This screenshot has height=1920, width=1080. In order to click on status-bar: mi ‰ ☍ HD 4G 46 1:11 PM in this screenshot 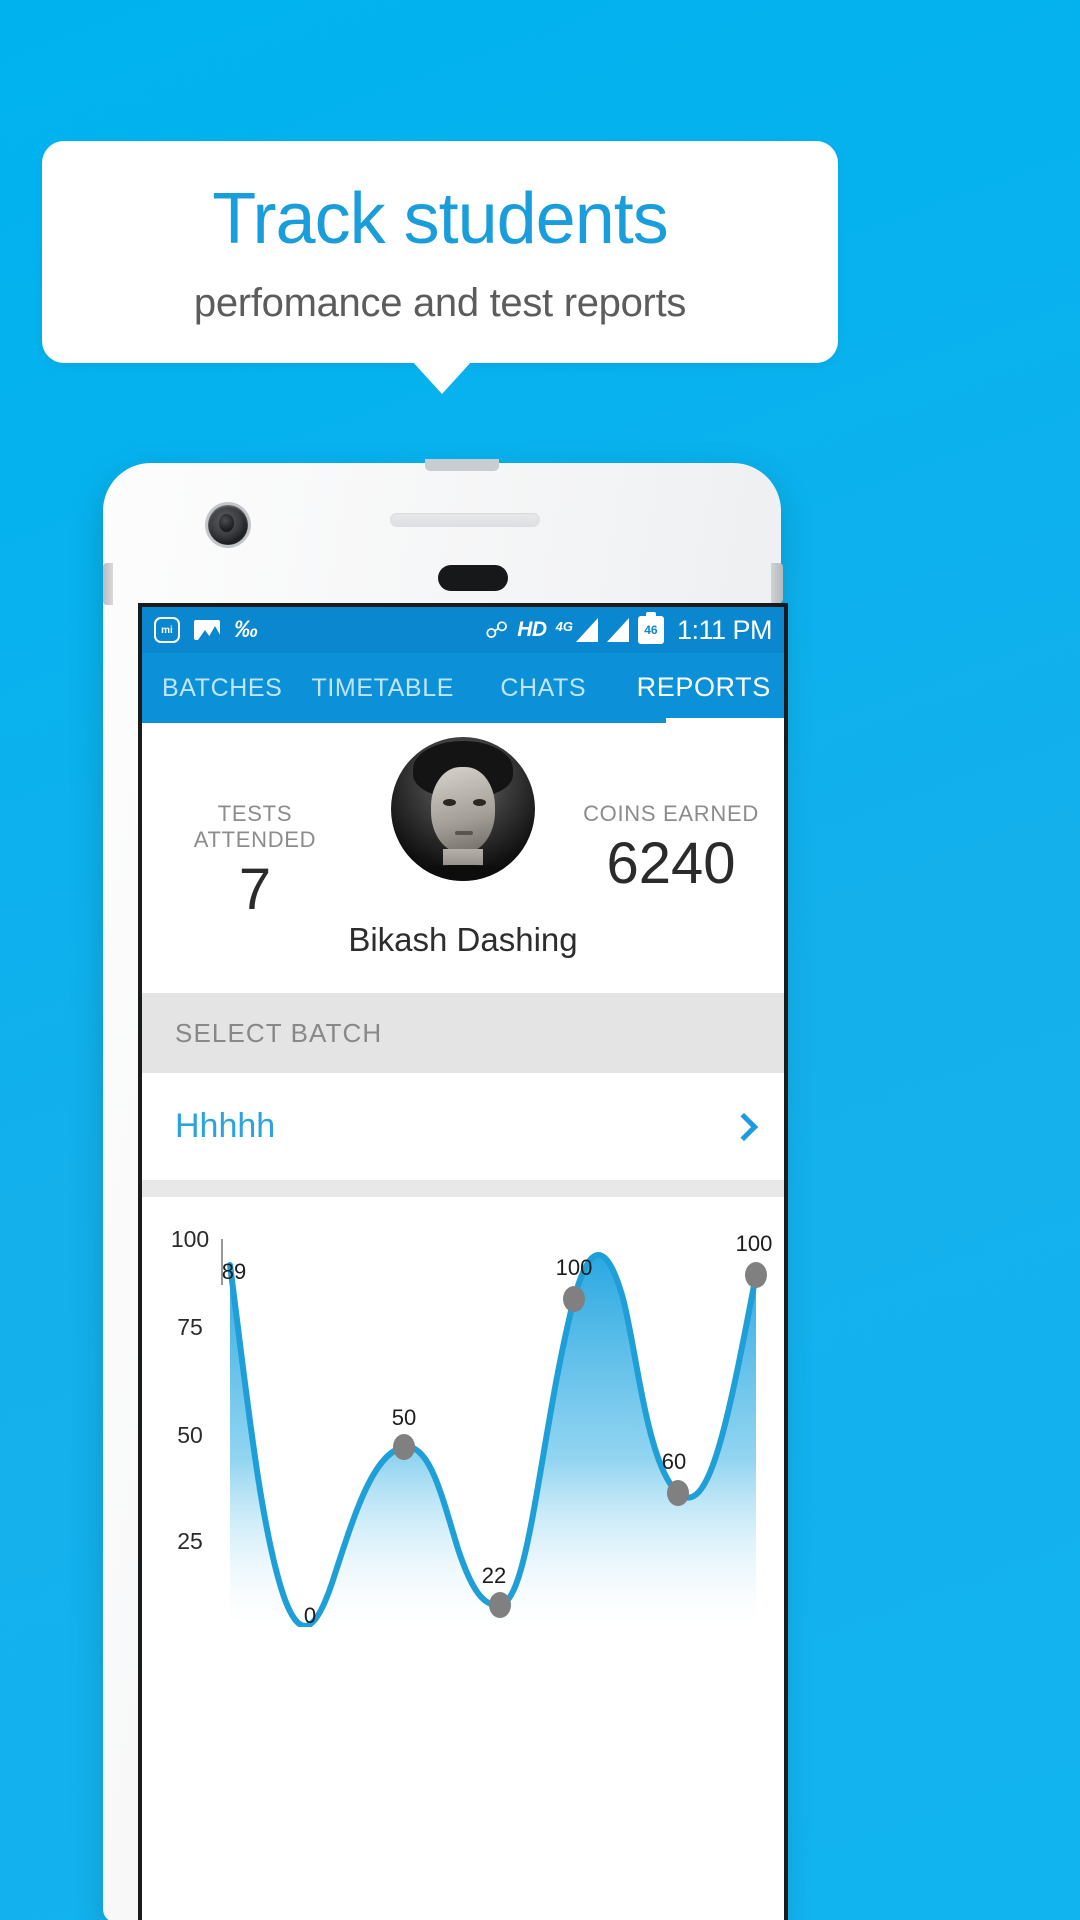, I will do `click(463, 630)`.